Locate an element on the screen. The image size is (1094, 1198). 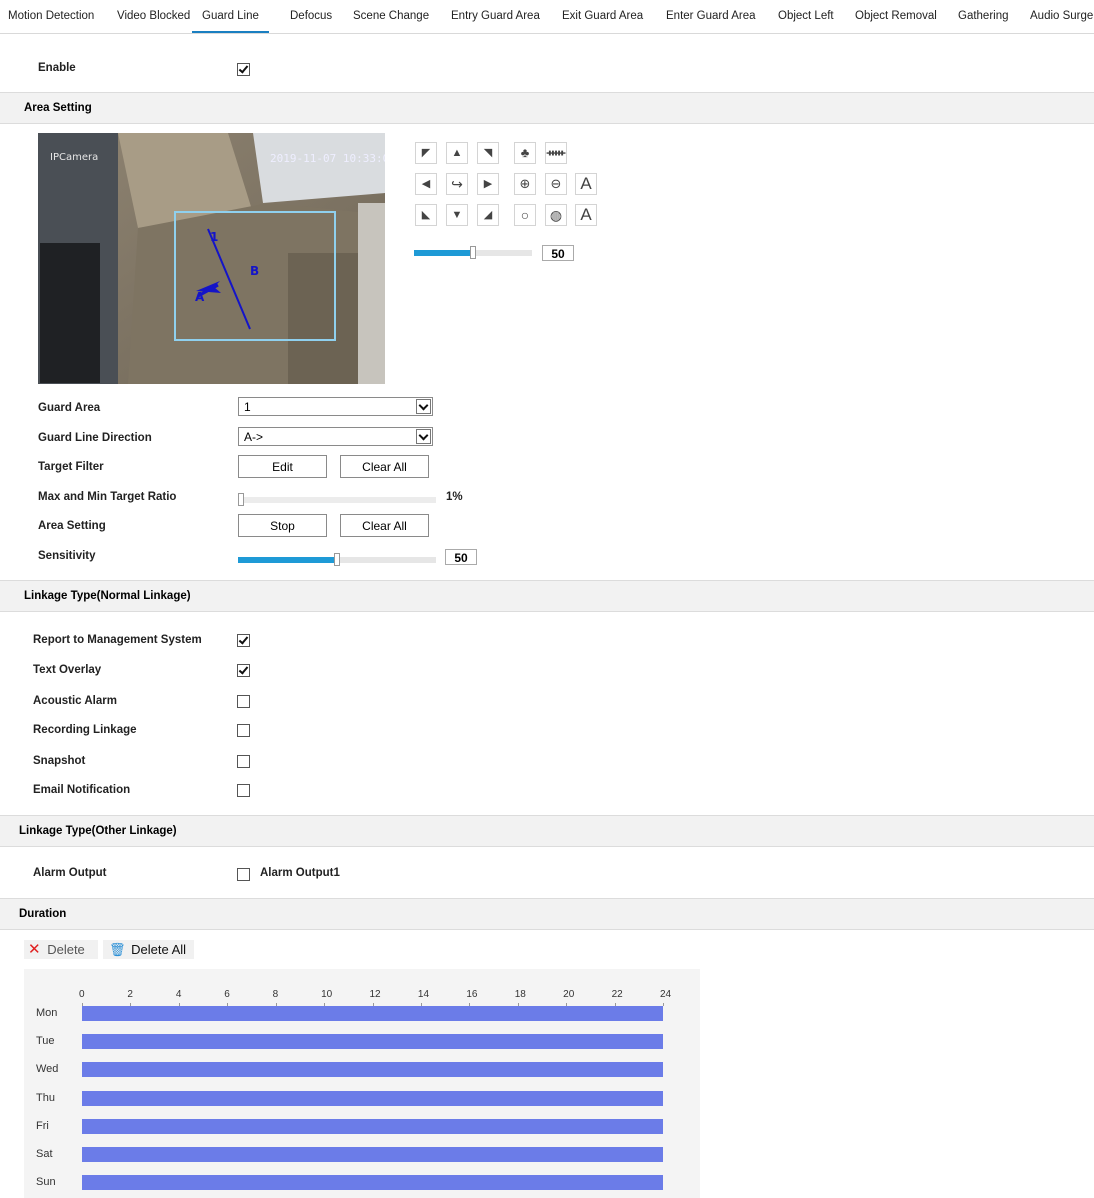
ptz-auto-scan-button: ↪ is located at coordinates (457, 184).